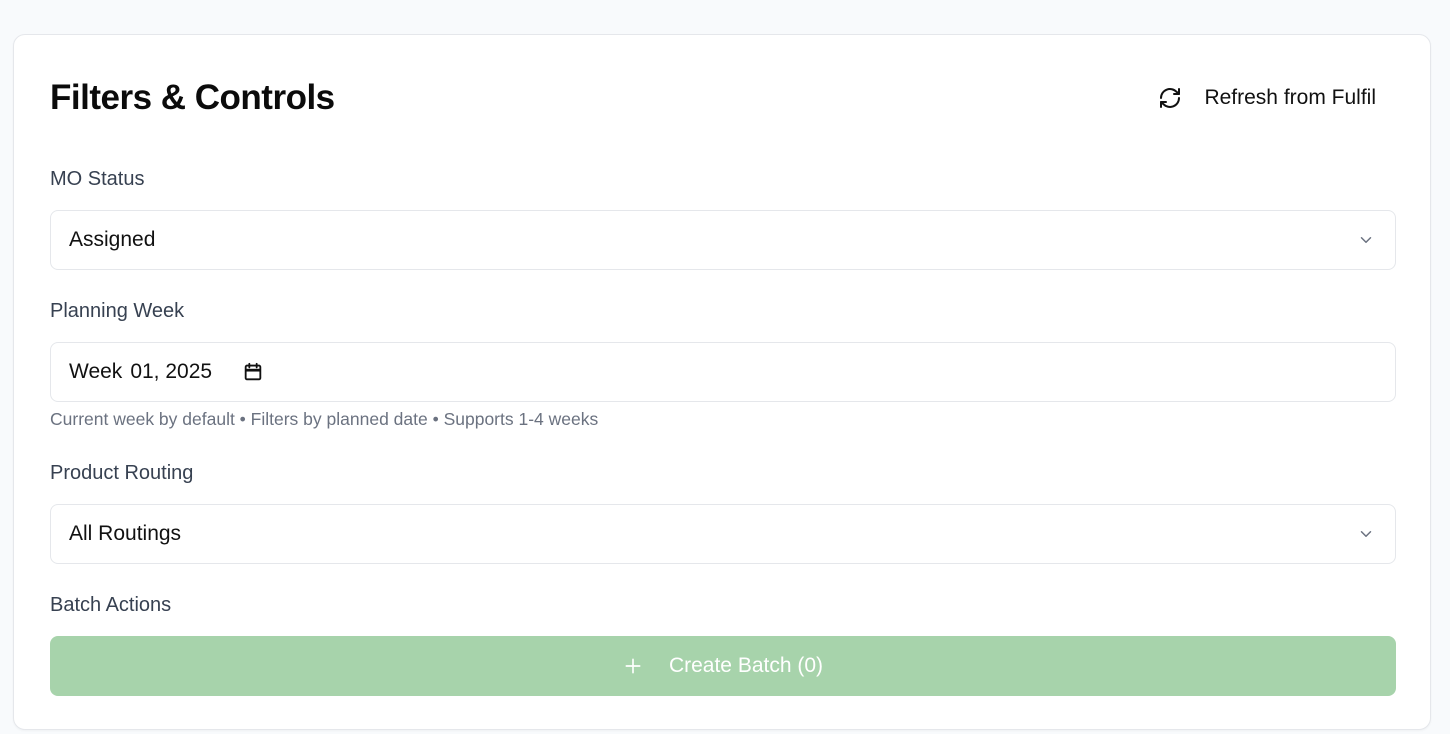 The height and width of the screenshot is (734, 1450). I want to click on calendar-icon, so click(253, 372).